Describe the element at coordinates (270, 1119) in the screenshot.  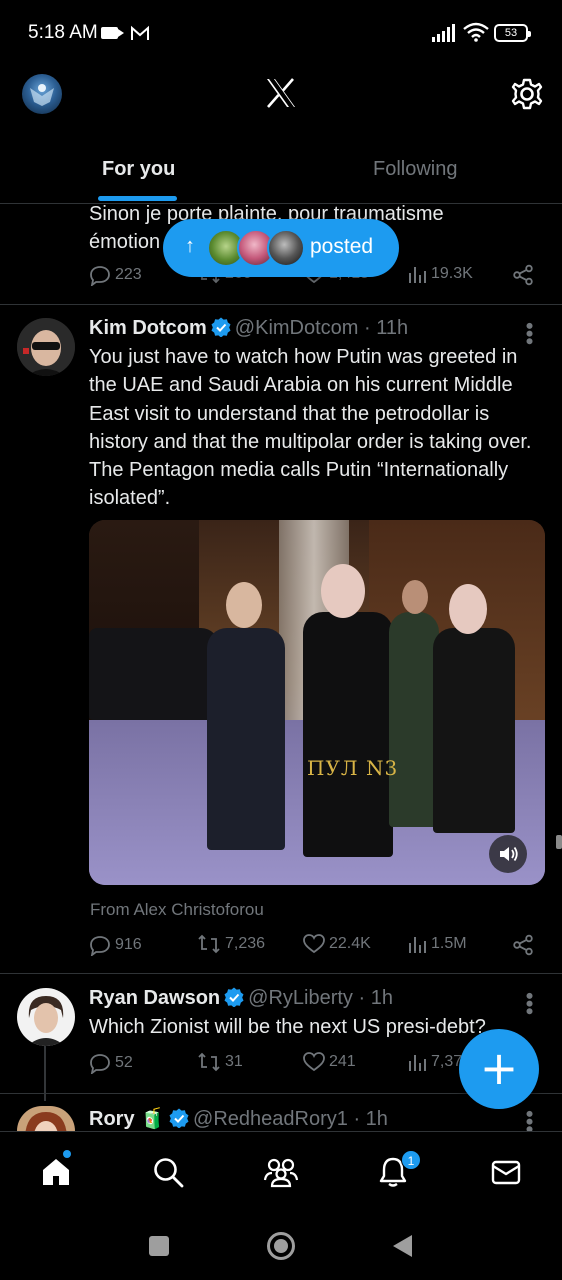
I see `author-handle: @RedheadRory1` at that location.